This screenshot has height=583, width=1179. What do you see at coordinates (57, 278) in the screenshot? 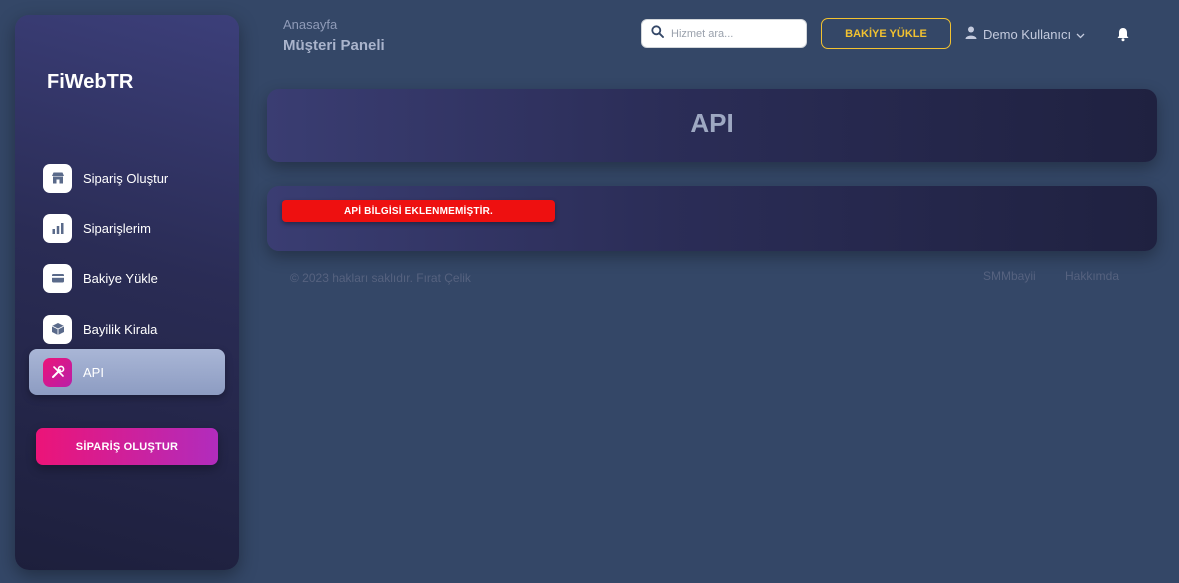
I see `credit-card-icon` at bounding box center [57, 278].